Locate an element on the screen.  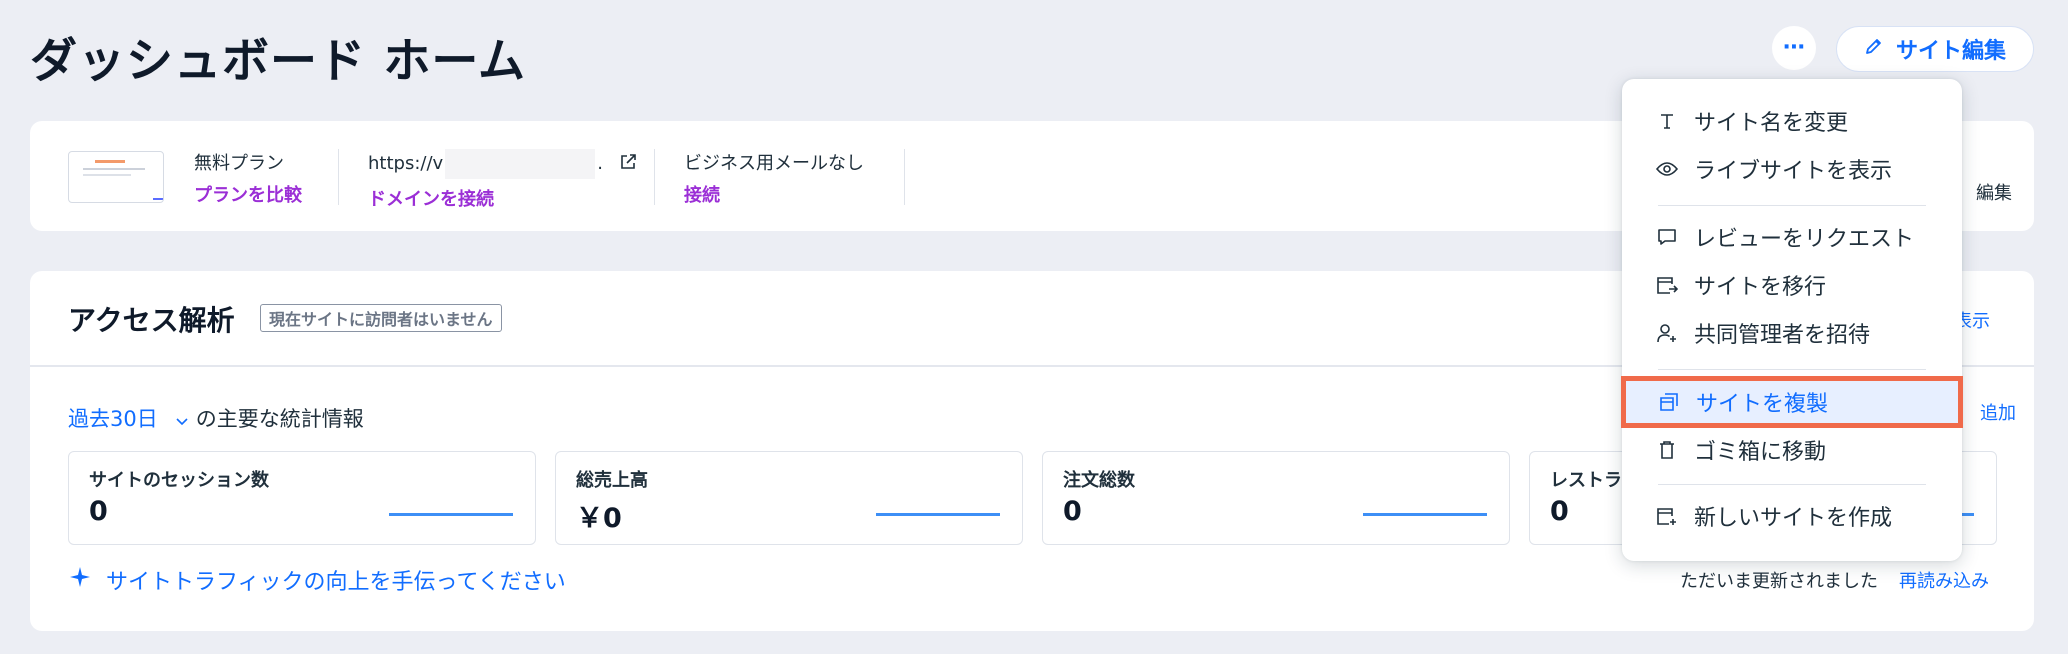
compare-plans-link: プランを比較 is located at coordinates (248, 194).